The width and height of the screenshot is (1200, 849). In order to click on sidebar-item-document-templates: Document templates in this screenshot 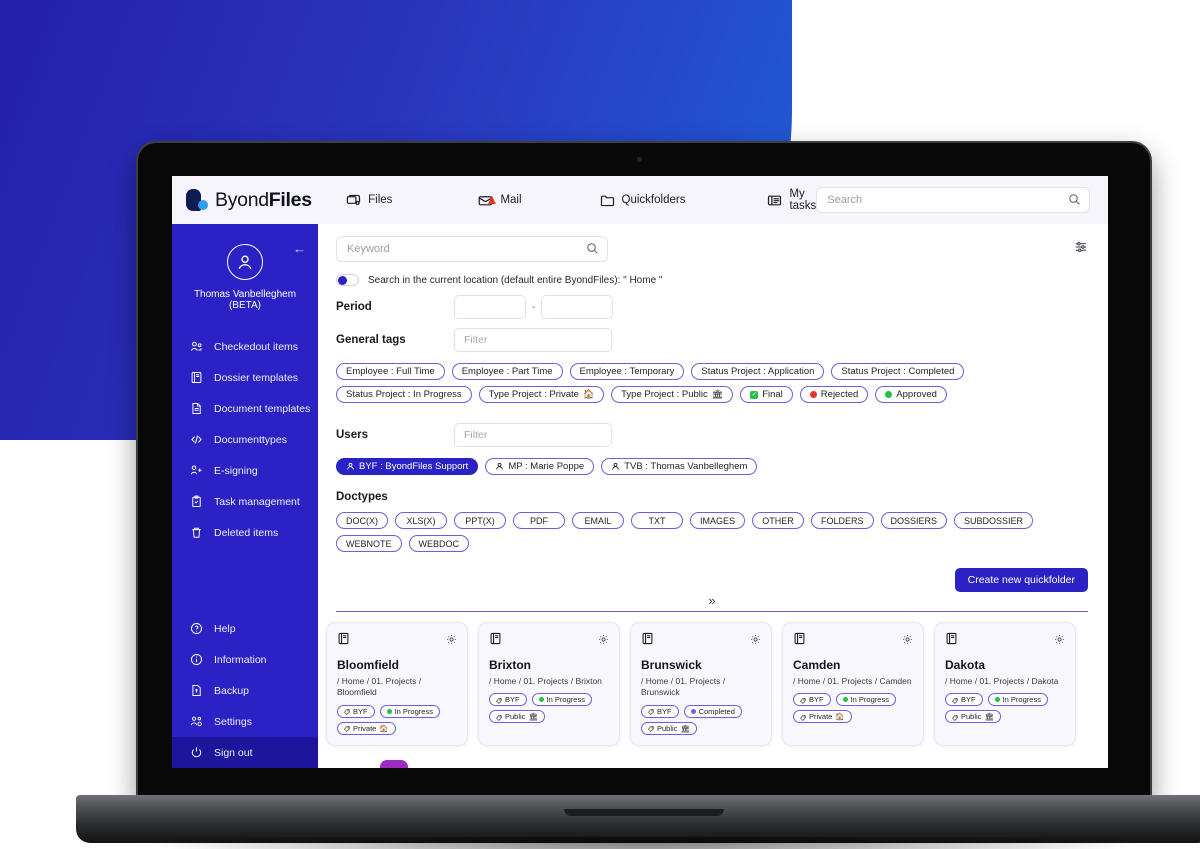, I will do `click(245, 408)`.